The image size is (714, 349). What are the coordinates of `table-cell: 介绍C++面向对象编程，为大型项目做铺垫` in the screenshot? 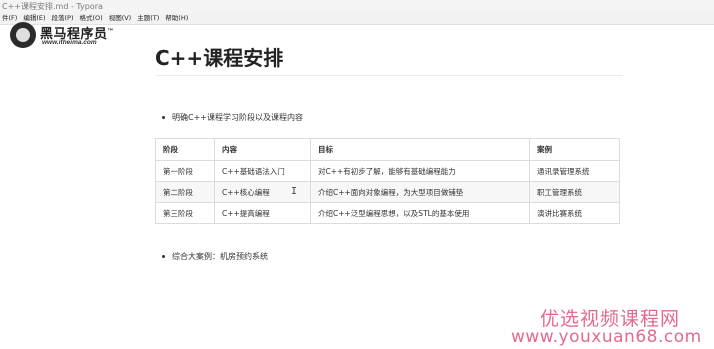 It's located at (420, 192).